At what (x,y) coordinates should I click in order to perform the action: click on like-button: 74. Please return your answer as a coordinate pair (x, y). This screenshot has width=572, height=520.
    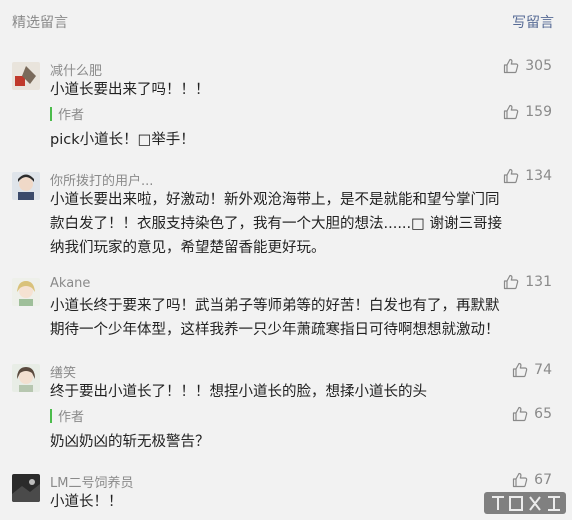
    Looking at the image, I should click on (532, 370).